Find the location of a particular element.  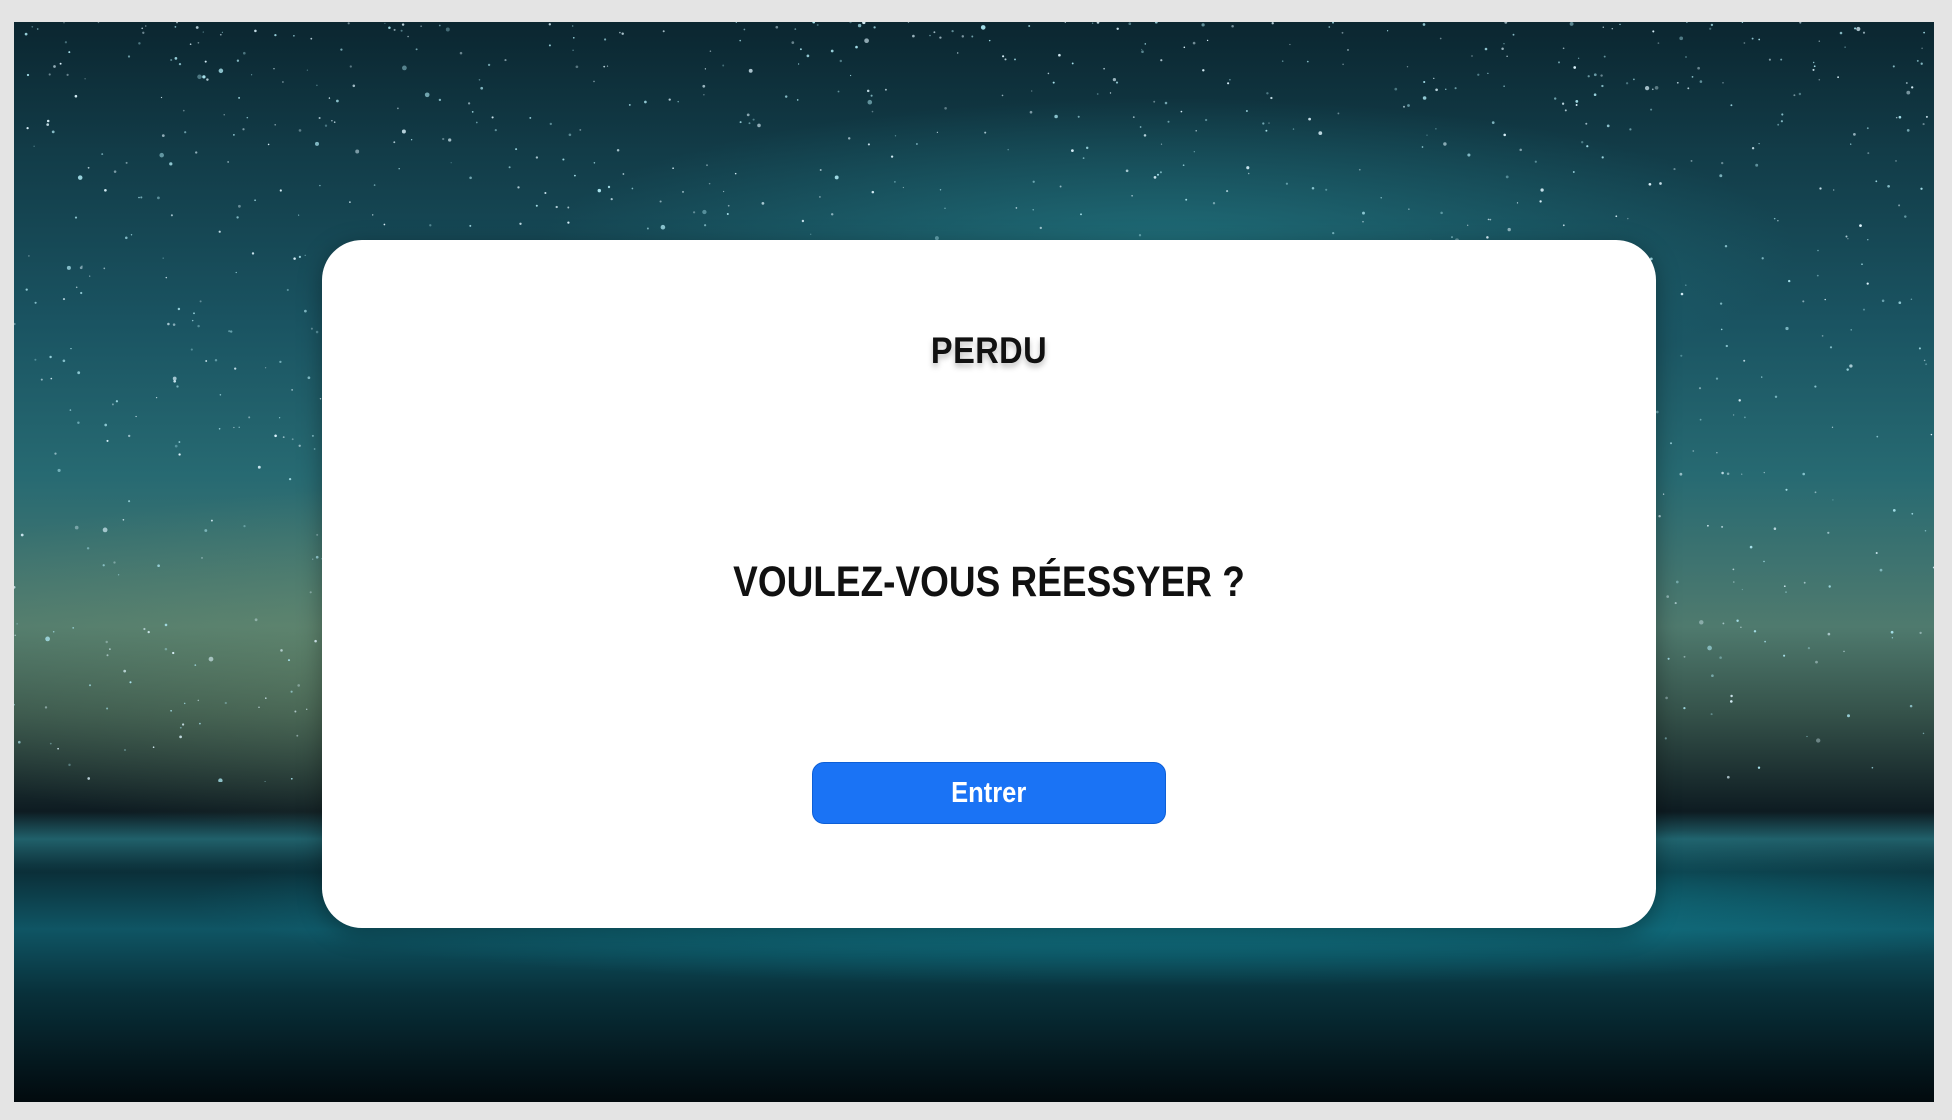

dialog-title: PERDU is located at coordinates (989, 350).